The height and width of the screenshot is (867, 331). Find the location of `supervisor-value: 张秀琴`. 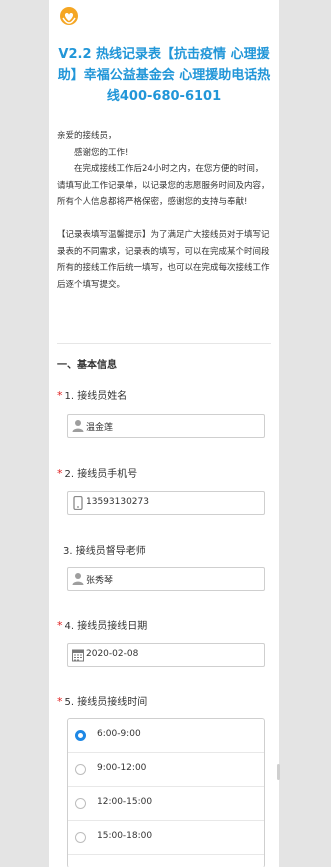

supervisor-value: 张秀琴 is located at coordinates (100, 581).